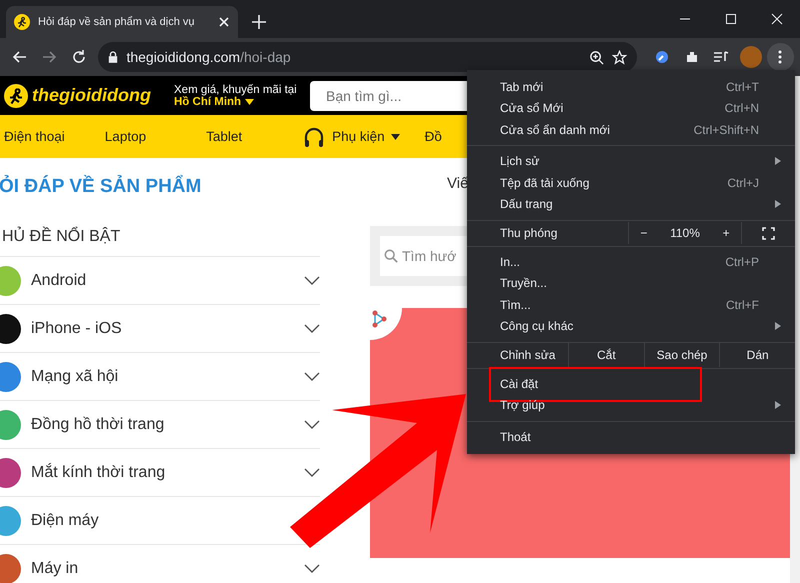 Image resolution: width=800 pixels, height=583 pixels. Describe the element at coordinates (532, 108) in the screenshot. I see `menu-item-label: Cửa sổ Mới` at that location.